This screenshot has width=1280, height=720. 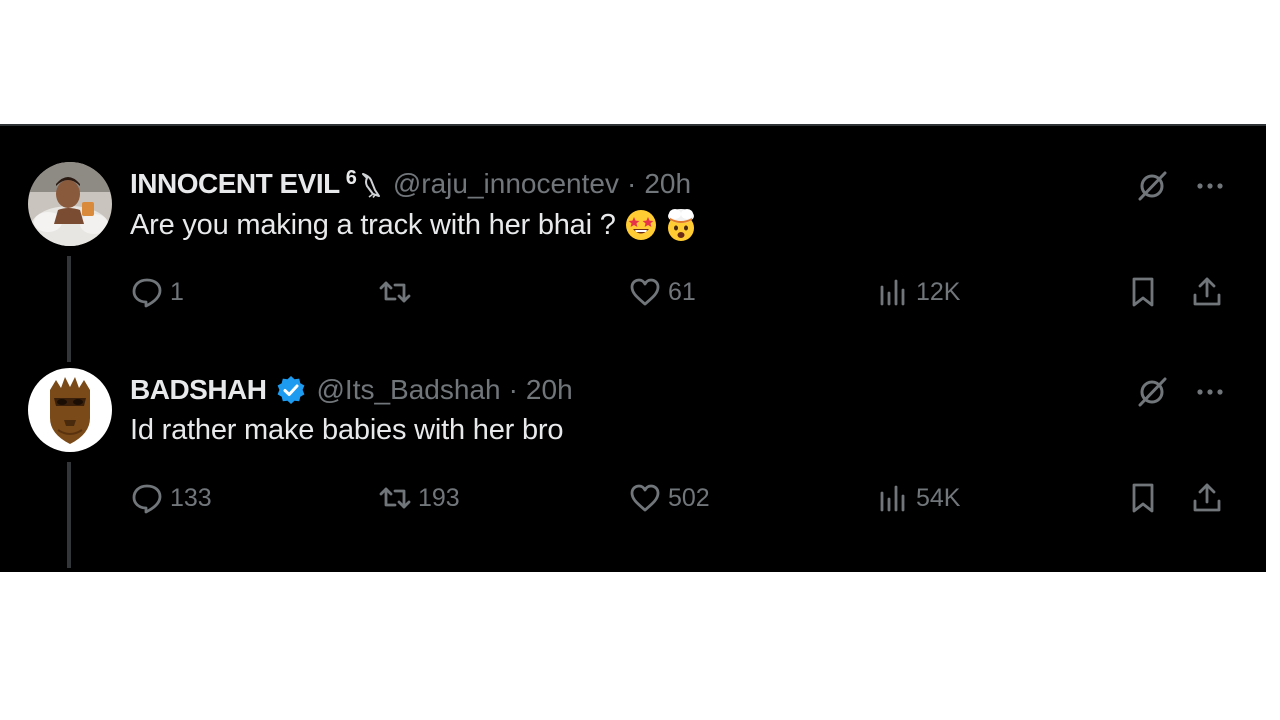 I want to click on user-handle: @raju_innocentev, so click(x=506, y=184).